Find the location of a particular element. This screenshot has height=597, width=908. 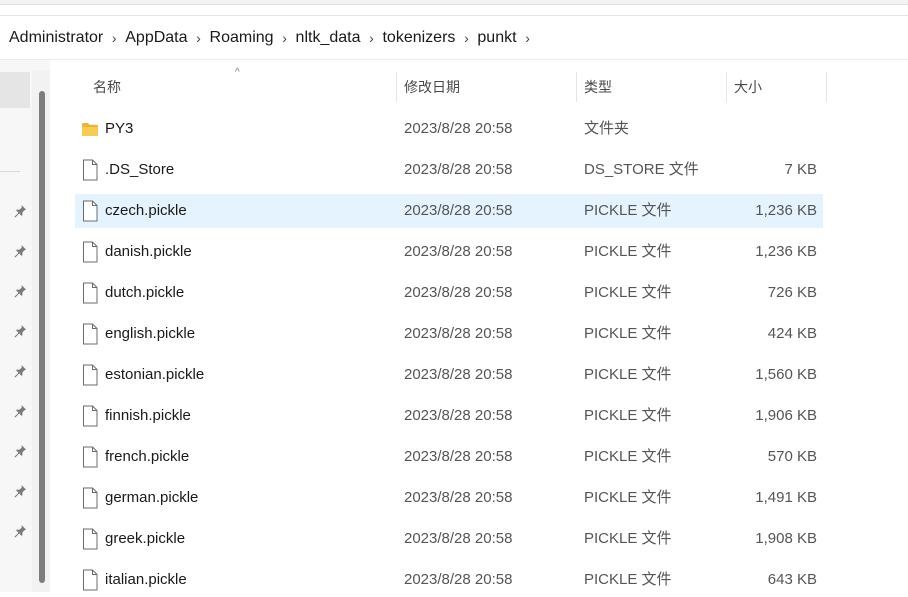

folder-icon is located at coordinates (90, 129).